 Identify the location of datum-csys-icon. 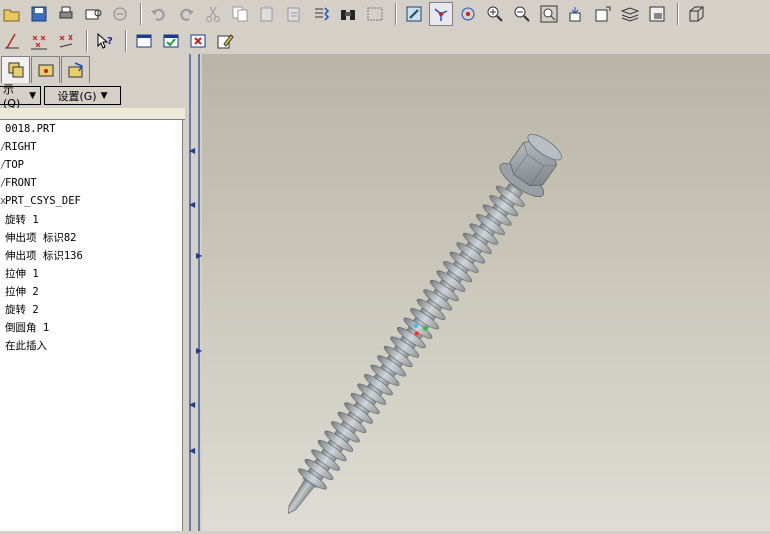
(66, 41).